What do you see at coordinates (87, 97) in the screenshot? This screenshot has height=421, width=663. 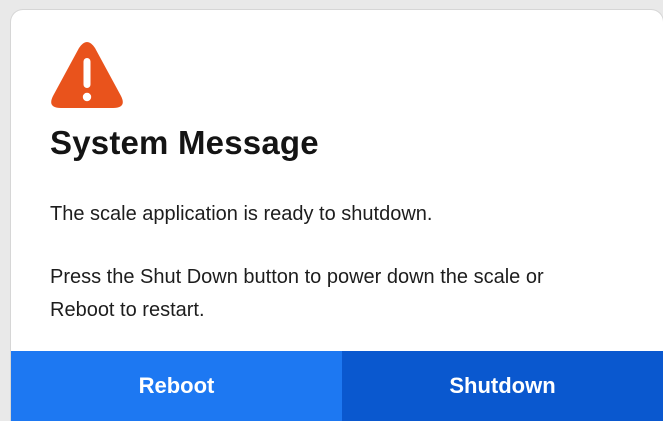 I see `warning-exclamation-dot` at bounding box center [87, 97].